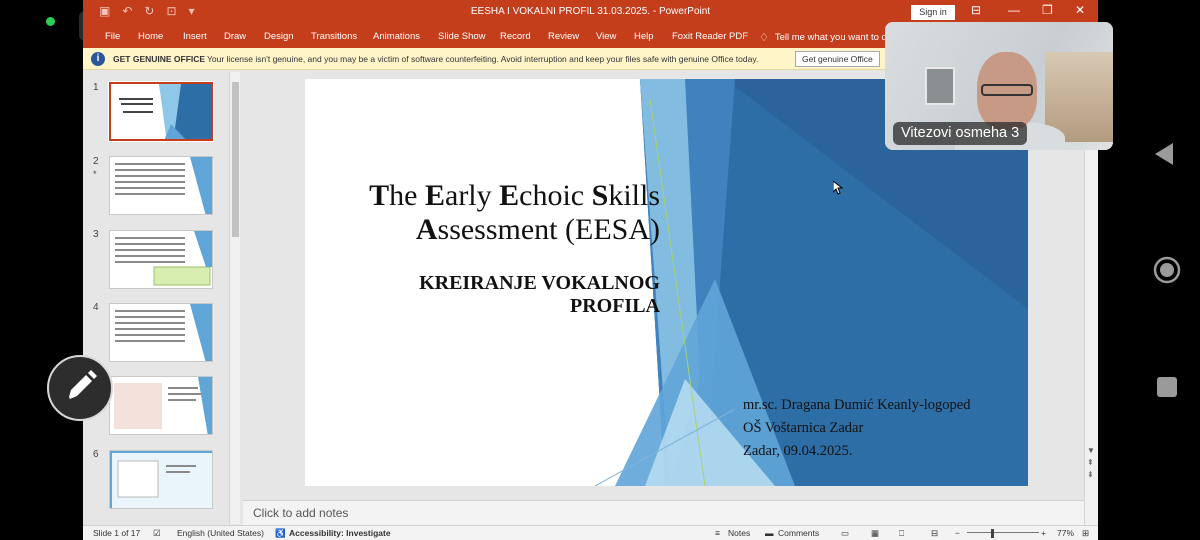 This screenshot has height=540, width=1200. I want to click on lightbulb-icon: ♢, so click(764, 38).